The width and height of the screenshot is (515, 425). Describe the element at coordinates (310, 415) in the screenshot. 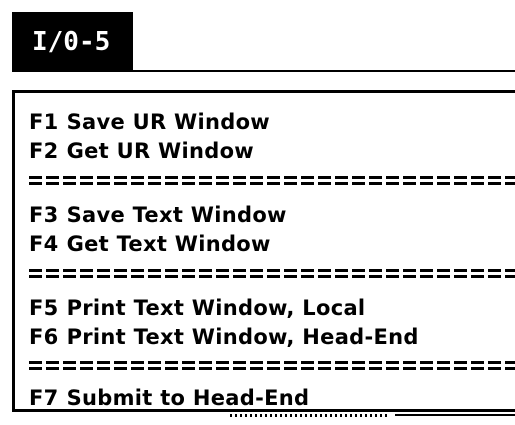

I see `bottom-dotted-rule` at that location.